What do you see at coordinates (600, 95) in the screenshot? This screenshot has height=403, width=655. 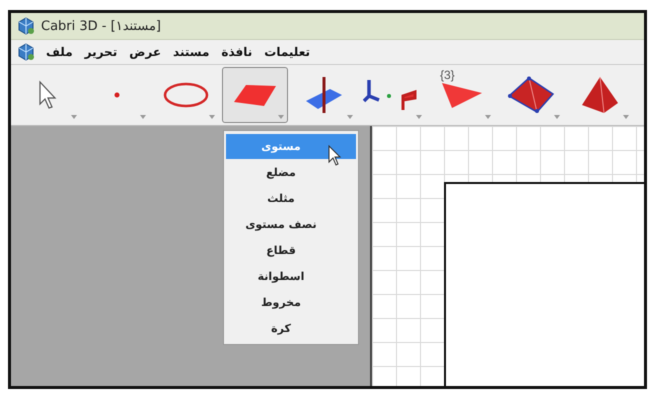 I see `pyramid-icon` at bounding box center [600, 95].